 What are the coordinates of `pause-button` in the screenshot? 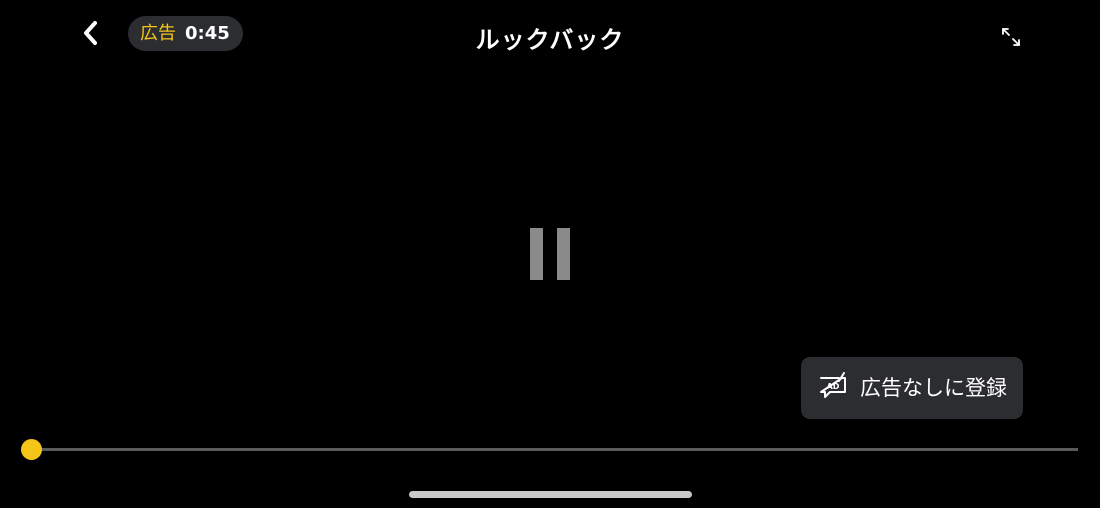 It's located at (550, 254).